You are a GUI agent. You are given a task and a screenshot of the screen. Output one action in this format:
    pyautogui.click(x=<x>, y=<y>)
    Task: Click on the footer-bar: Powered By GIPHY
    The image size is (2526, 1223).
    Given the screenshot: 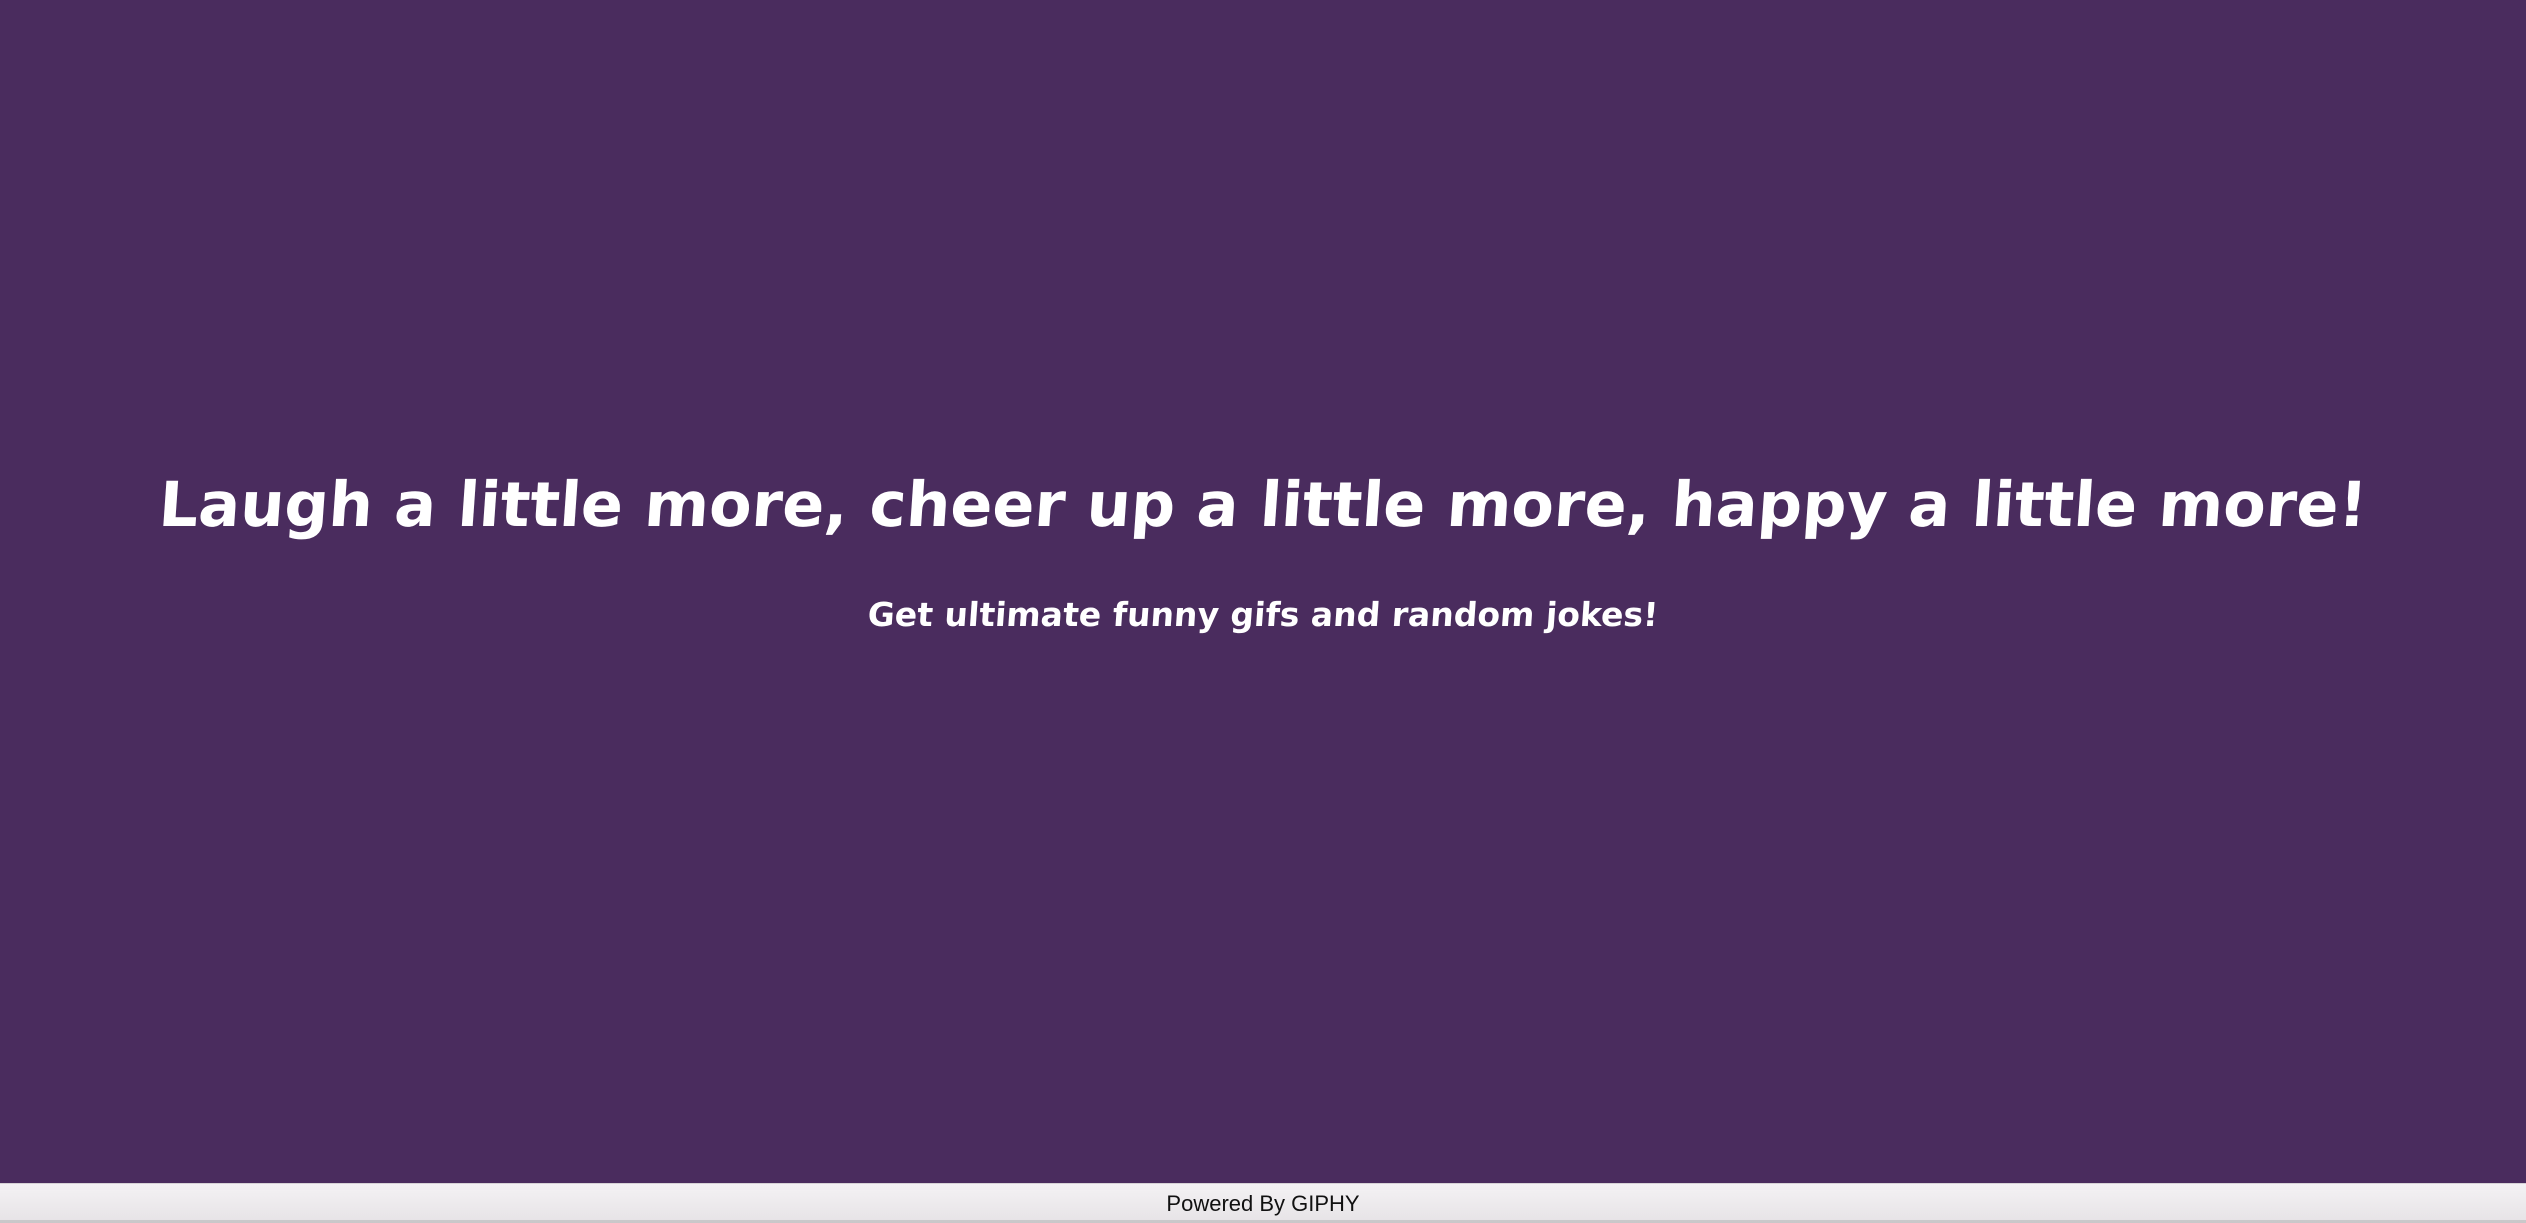 What is the action you would take?
    pyautogui.click(x=1263, y=1203)
    